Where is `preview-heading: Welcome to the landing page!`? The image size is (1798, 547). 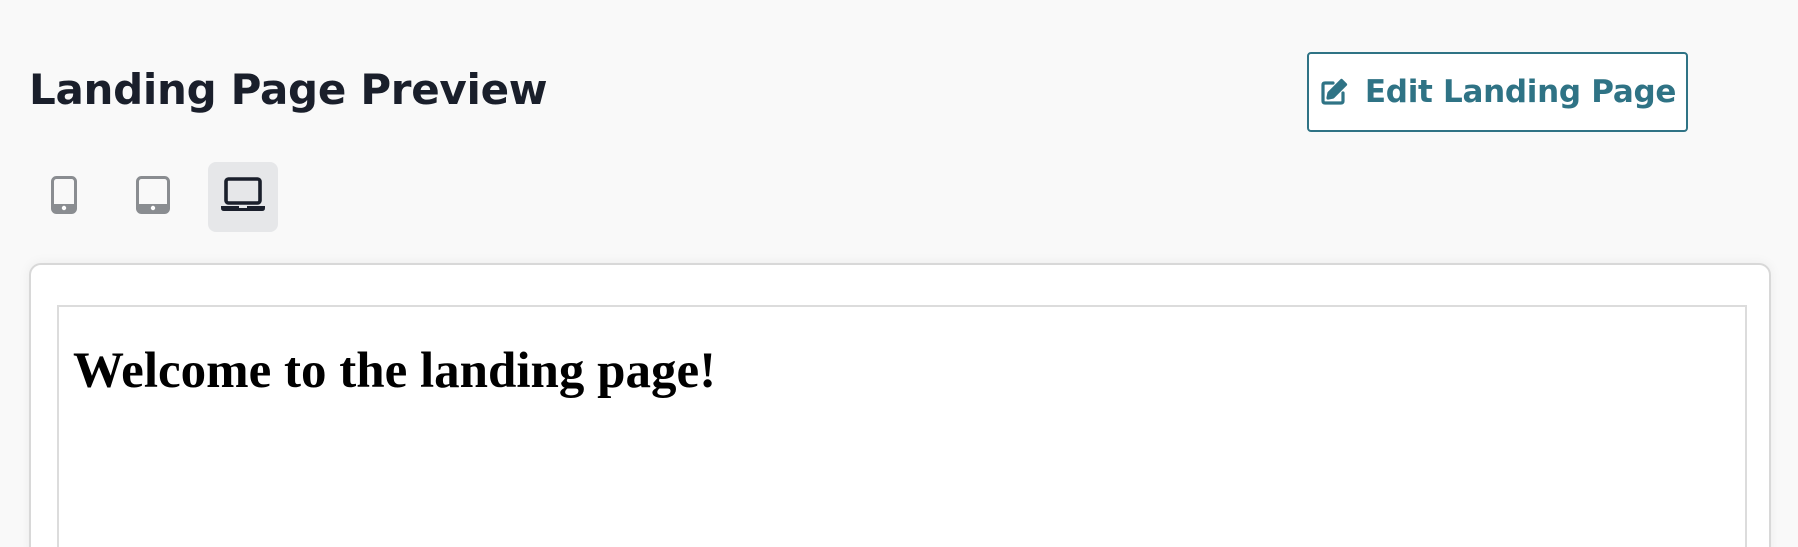 preview-heading: Welcome to the landing page! is located at coordinates (395, 371).